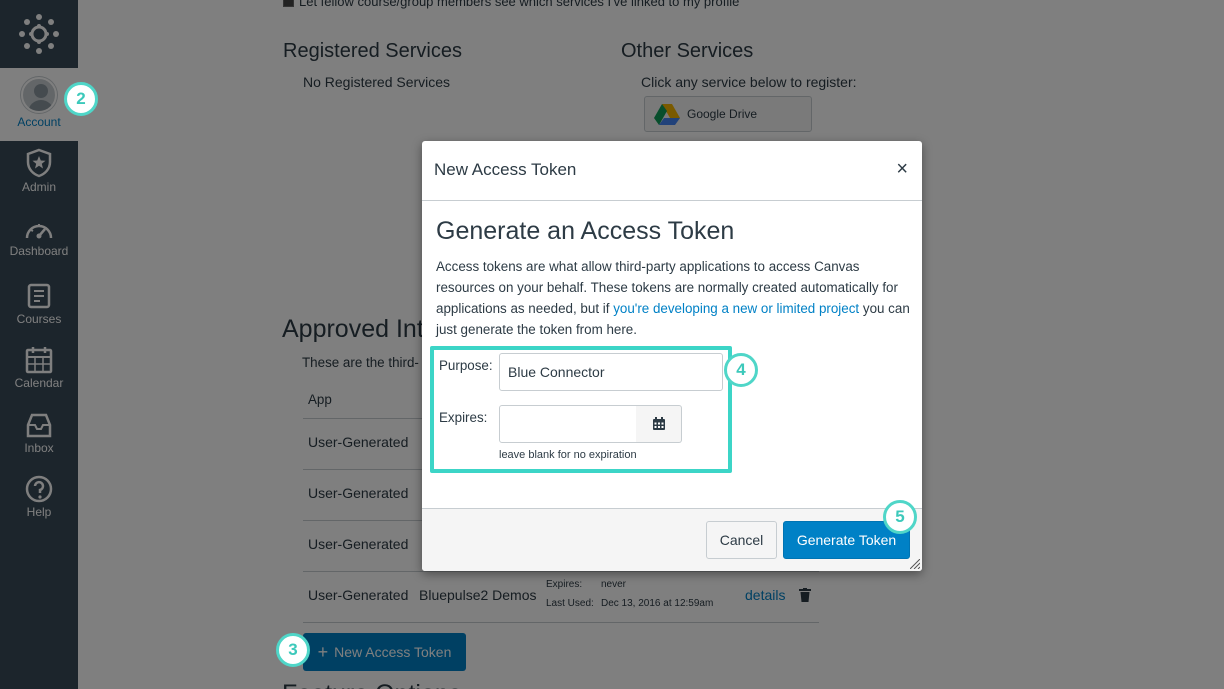 The image size is (1224, 689). I want to click on resize-handle-icon, so click(915, 564).